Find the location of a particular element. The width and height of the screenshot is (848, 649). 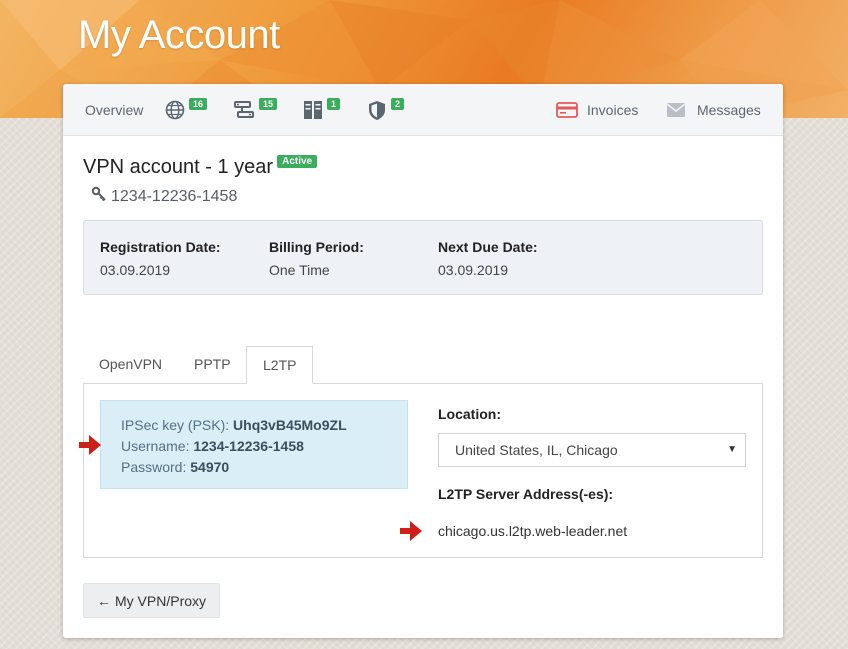

key-icon is located at coordinates (99, 196).